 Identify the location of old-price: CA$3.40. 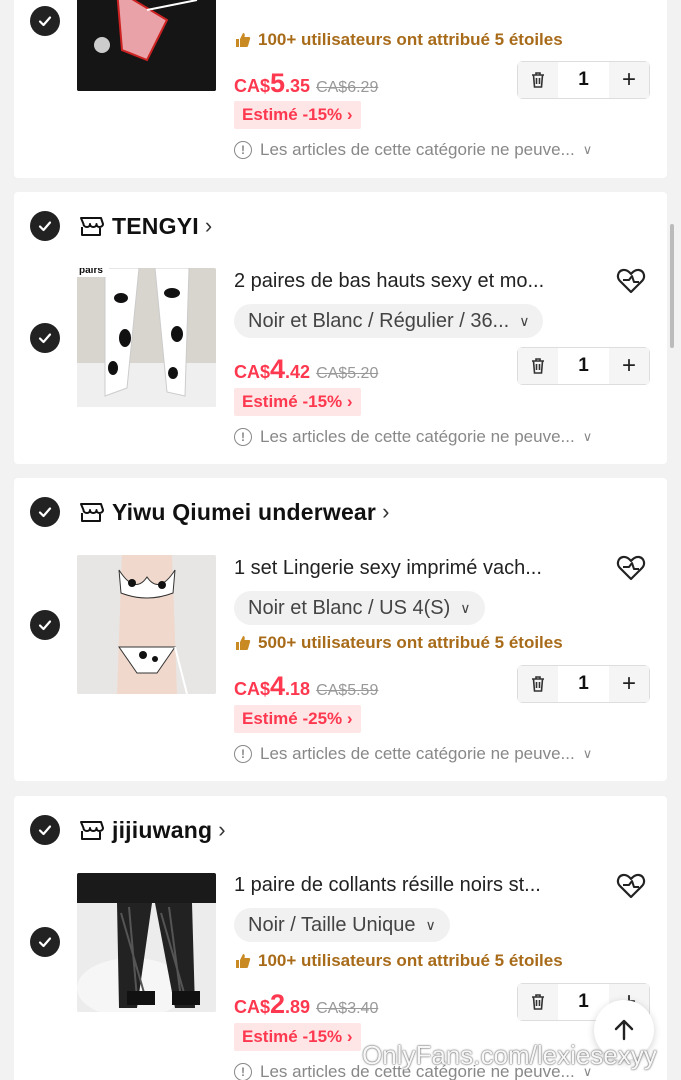
(347, 1008).